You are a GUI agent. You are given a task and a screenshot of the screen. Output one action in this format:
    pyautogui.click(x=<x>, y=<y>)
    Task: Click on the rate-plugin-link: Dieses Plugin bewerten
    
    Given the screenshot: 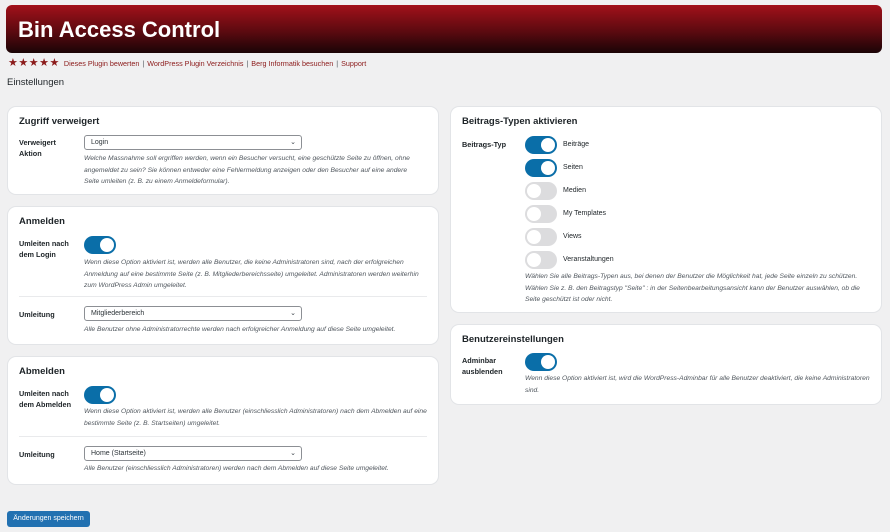 What is the action you would take?
    pyautogui.click(x=102, y=63)
    